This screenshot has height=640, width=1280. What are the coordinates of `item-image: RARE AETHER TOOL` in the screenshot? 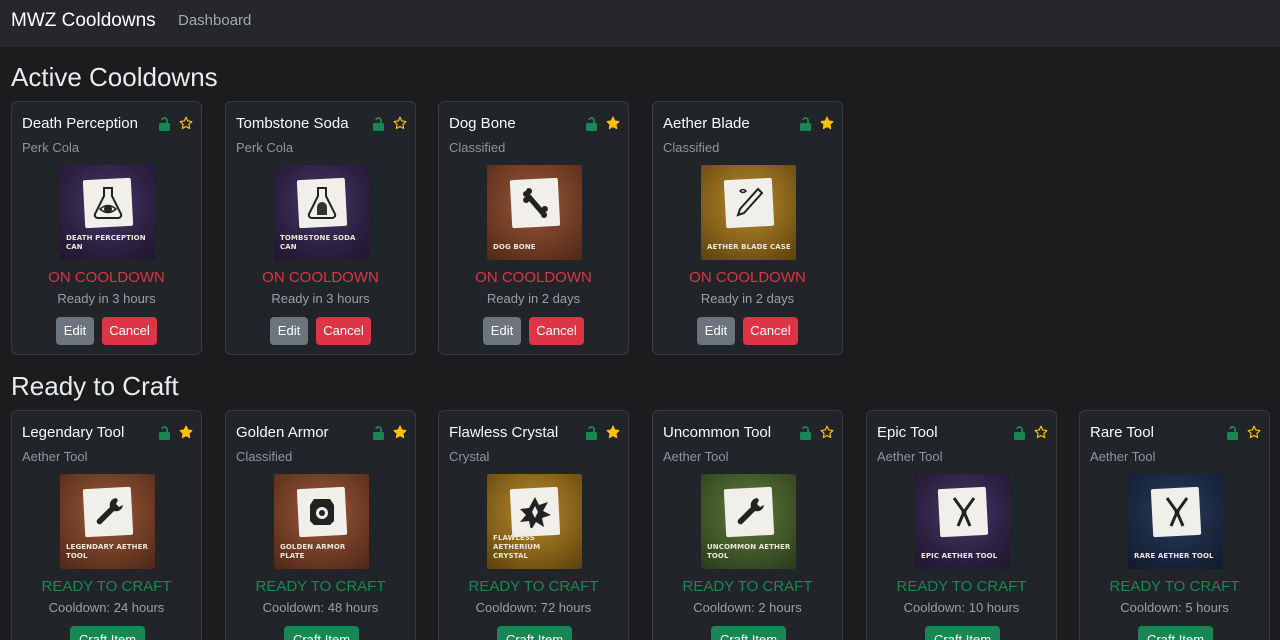 It's located at (1175, 521).